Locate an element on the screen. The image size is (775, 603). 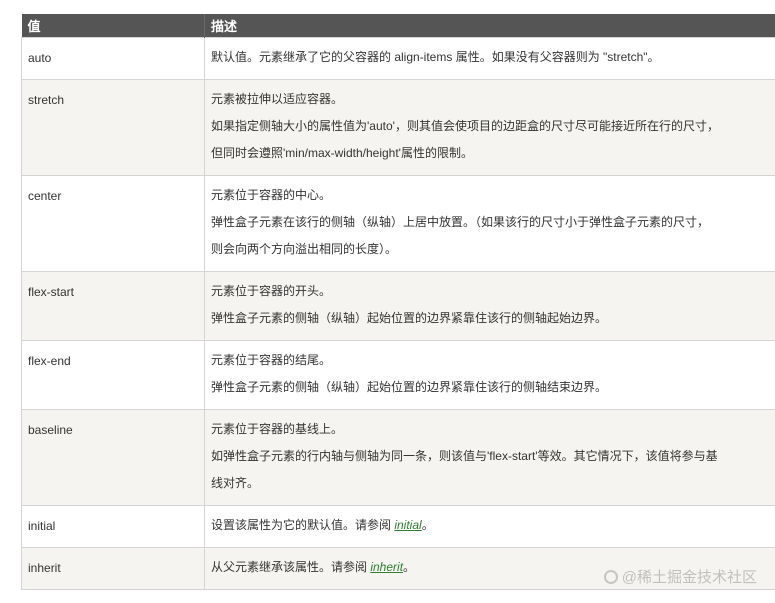
table-header-row: 值 描述 is located at coordinates (398, 26).